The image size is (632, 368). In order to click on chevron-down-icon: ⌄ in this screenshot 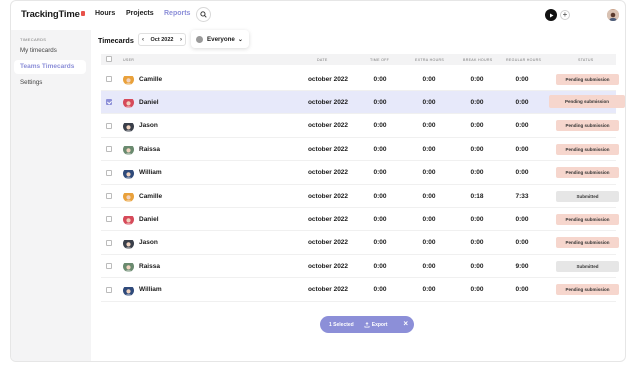, I will do `click(240, 39)`.